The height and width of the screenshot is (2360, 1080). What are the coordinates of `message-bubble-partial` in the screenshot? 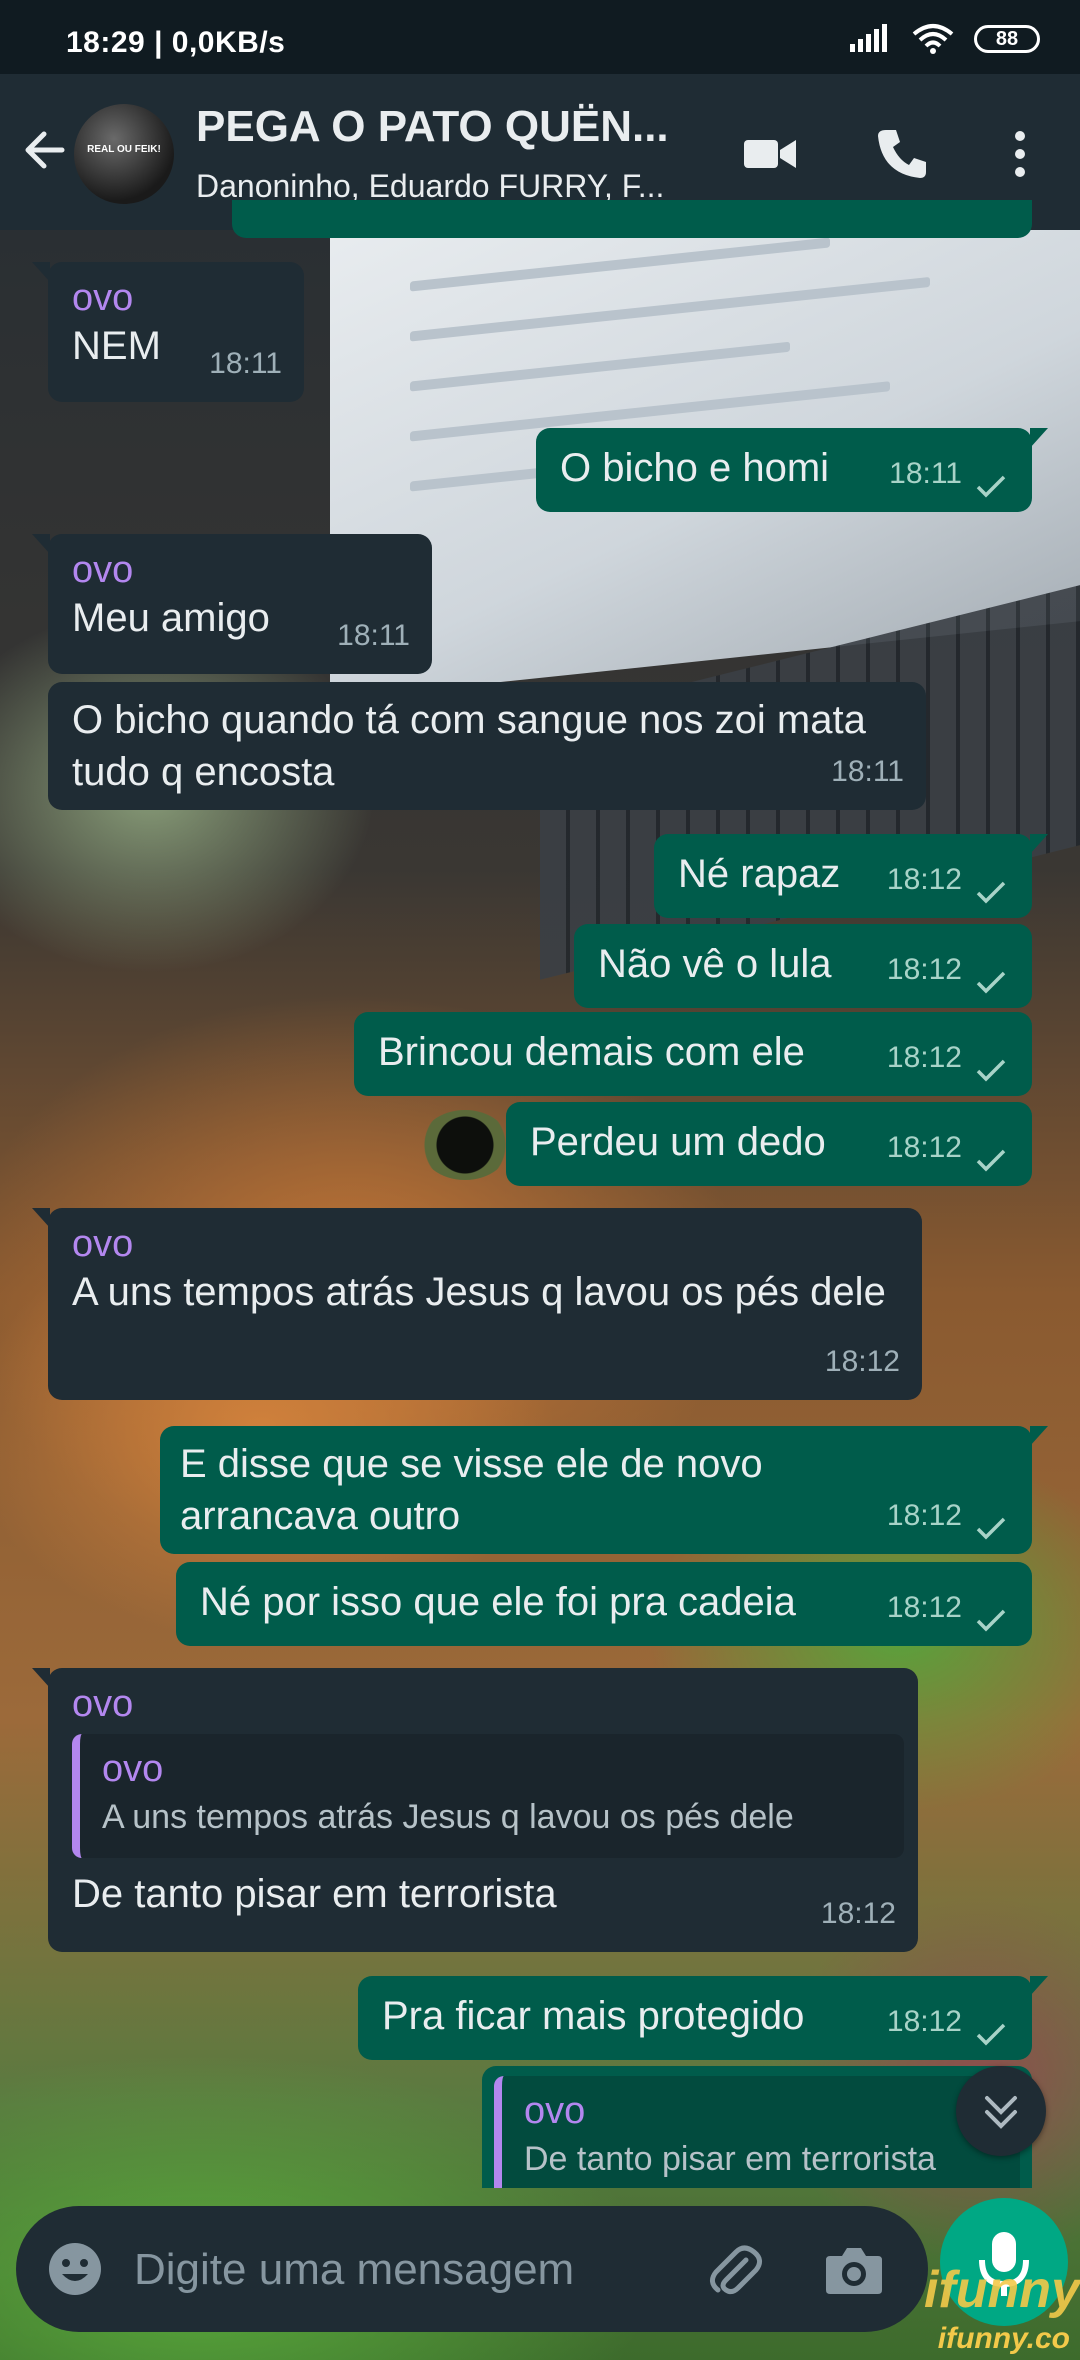 It's located at (632, 219).